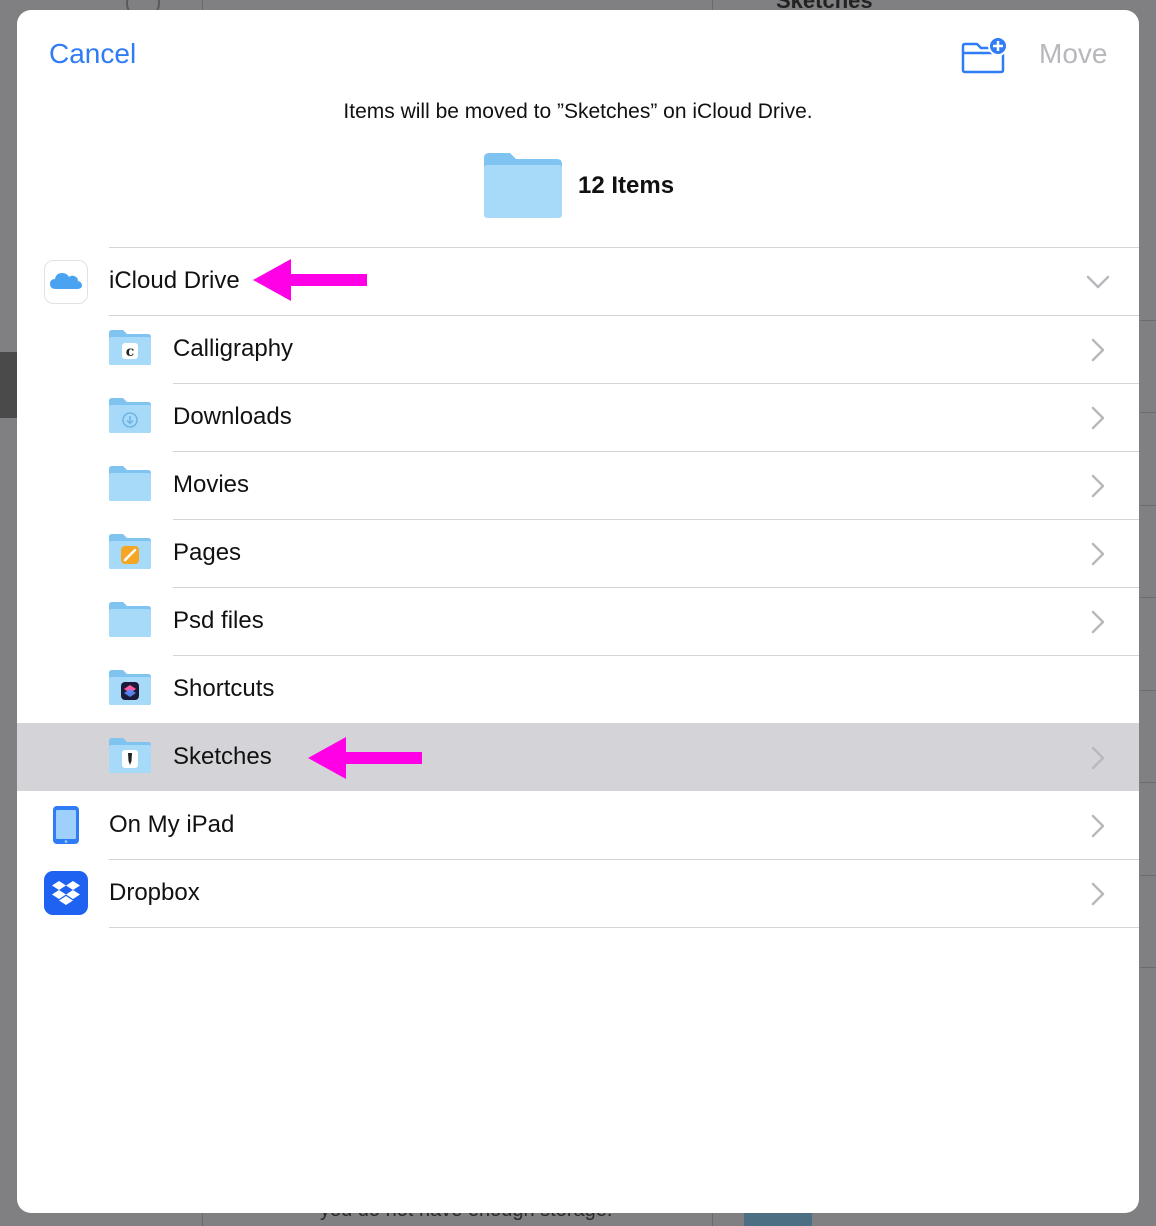  Describe the element at coordinates (130, 417) in the screenshot. I see `downloads-folder-icon` at that location.